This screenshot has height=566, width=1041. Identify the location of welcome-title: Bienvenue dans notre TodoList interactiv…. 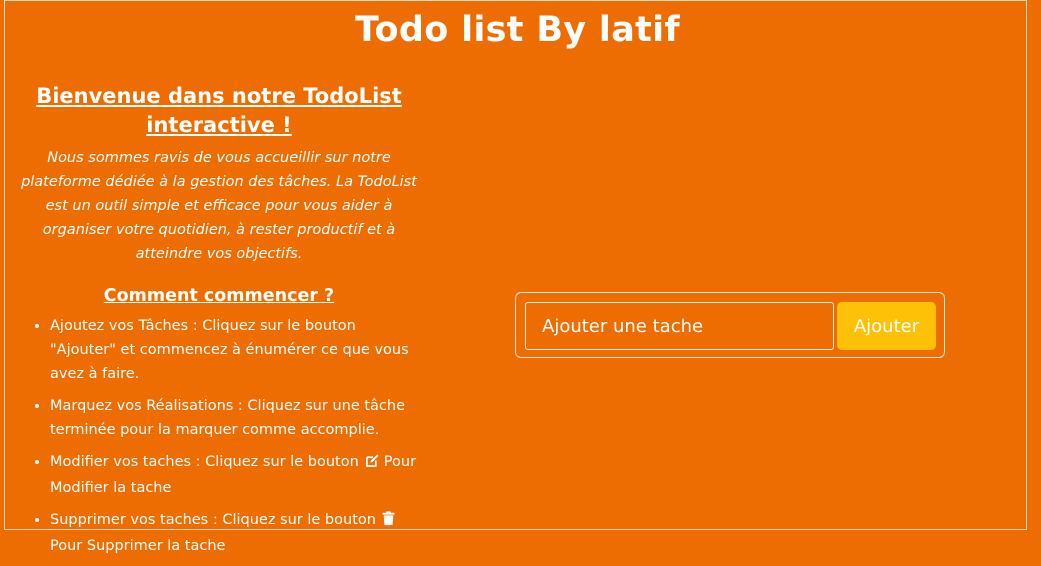
(219, 110).